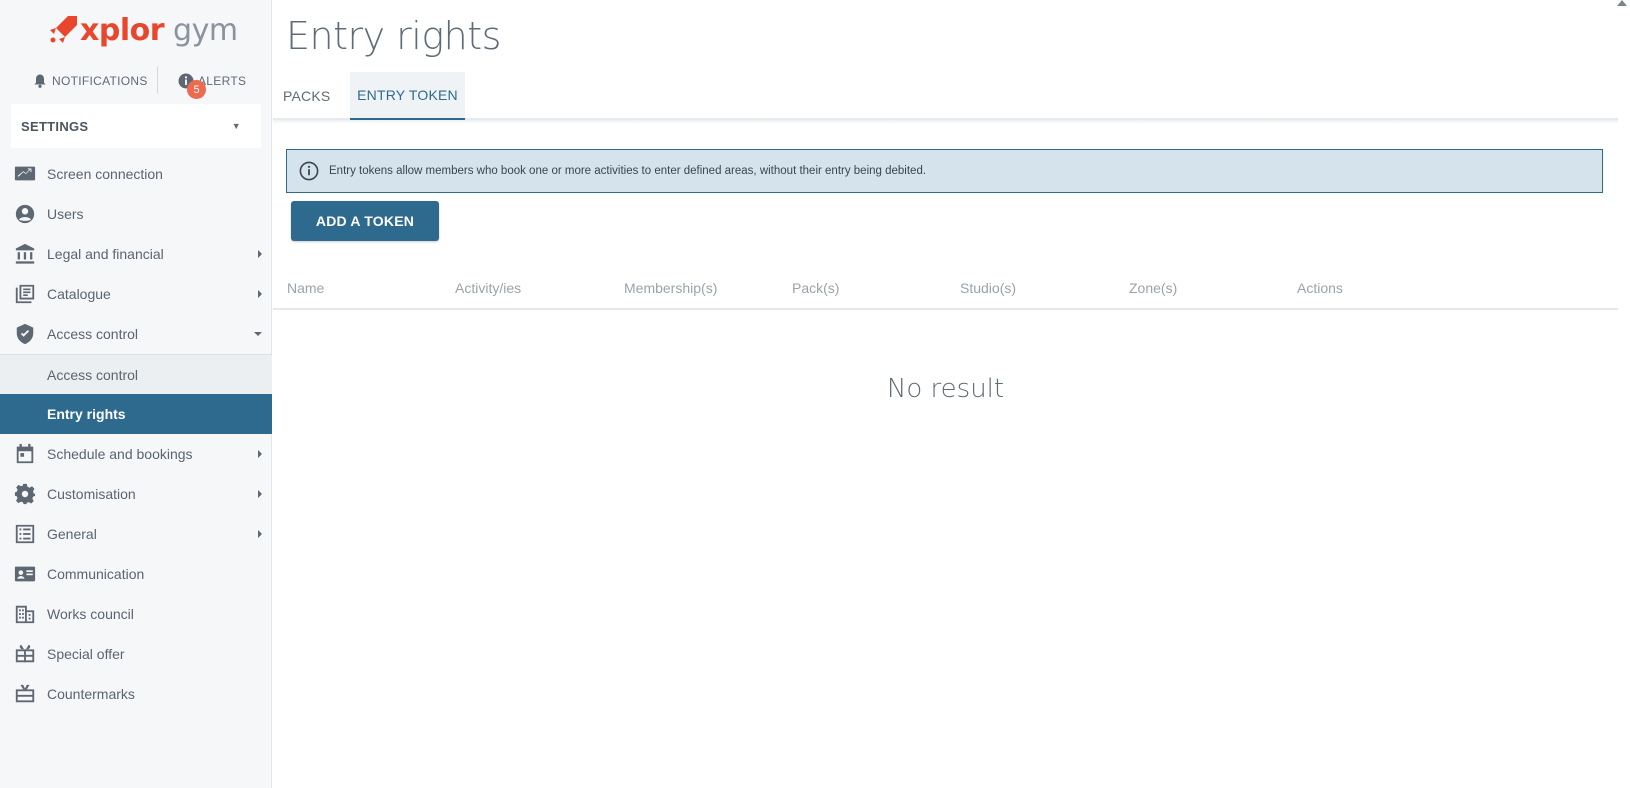 The image size is (1630, 788). Describe the element at coordinates (136, 534) in the screenshot. I see `sidebar-item-general: General` at that location.